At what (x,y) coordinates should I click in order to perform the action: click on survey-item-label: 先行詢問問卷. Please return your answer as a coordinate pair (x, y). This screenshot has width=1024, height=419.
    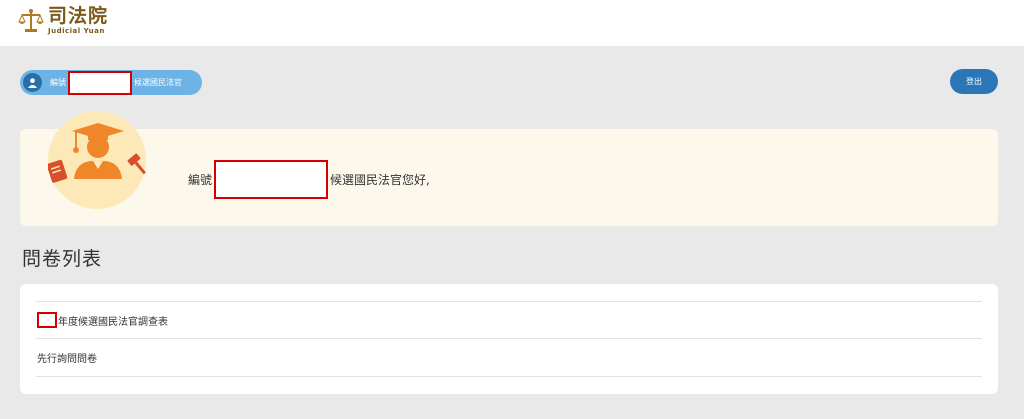
    Looking at the image, I should click on (67, 359).